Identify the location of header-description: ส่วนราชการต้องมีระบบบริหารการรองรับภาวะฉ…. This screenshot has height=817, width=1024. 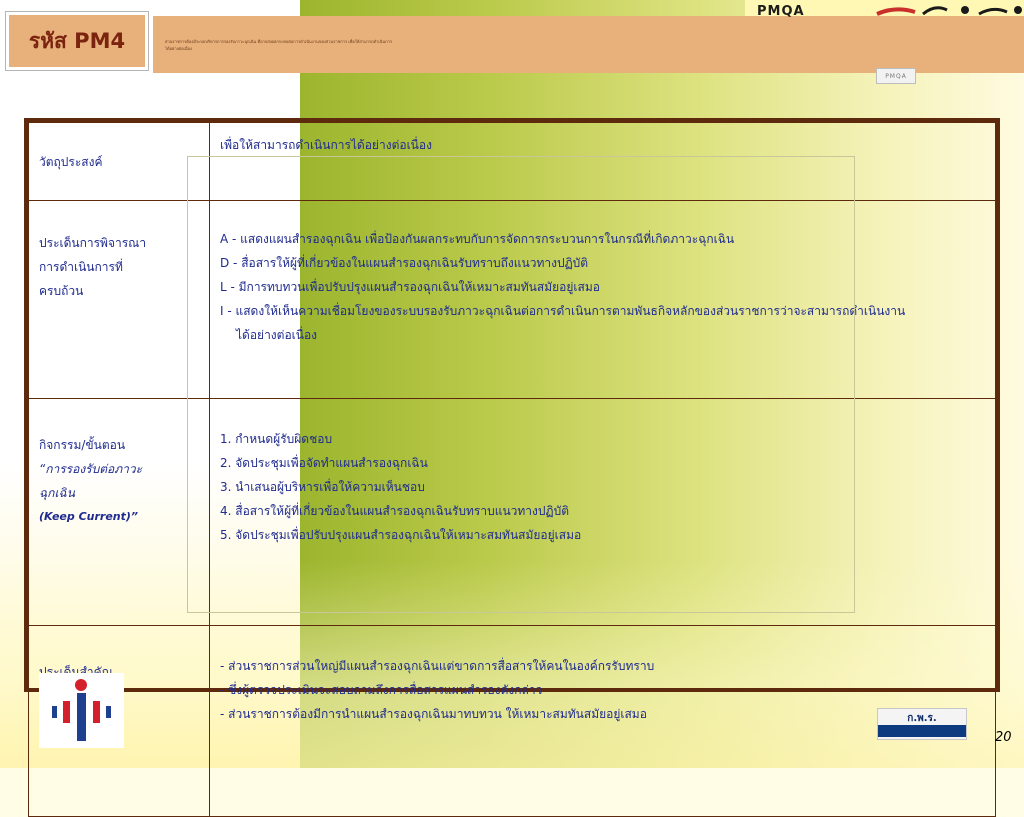
(279, 45).